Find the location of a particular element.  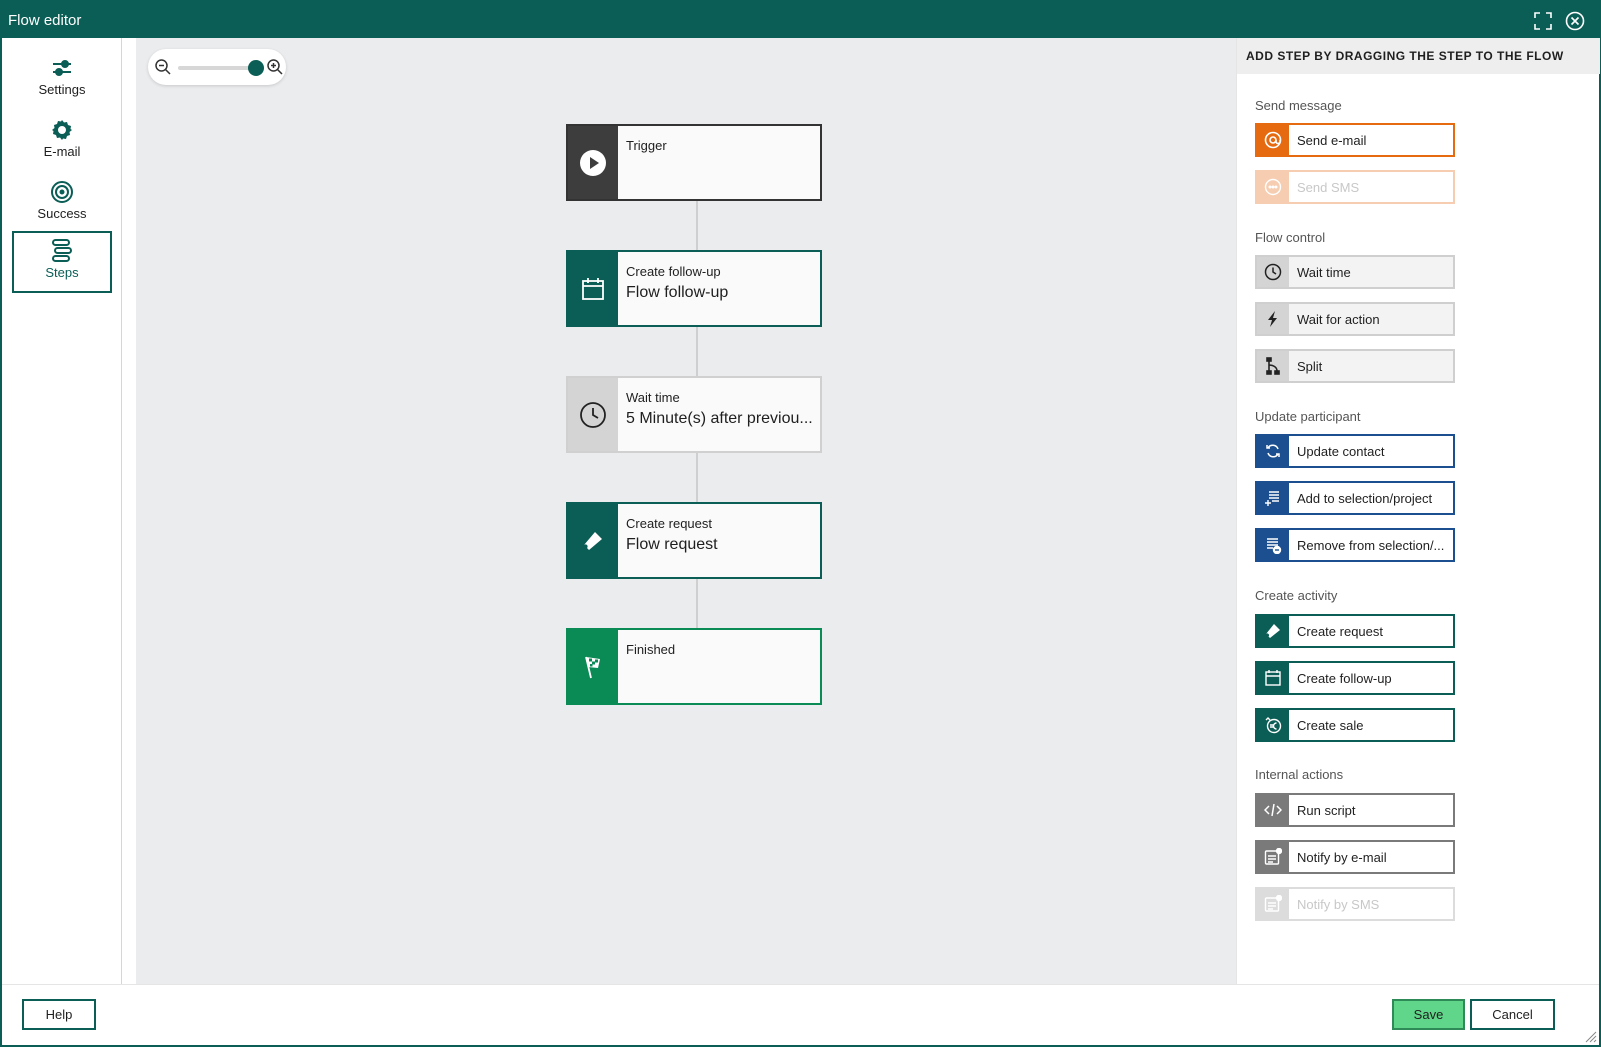

zoom-slider-thumb is located at coordinates (256, 68).